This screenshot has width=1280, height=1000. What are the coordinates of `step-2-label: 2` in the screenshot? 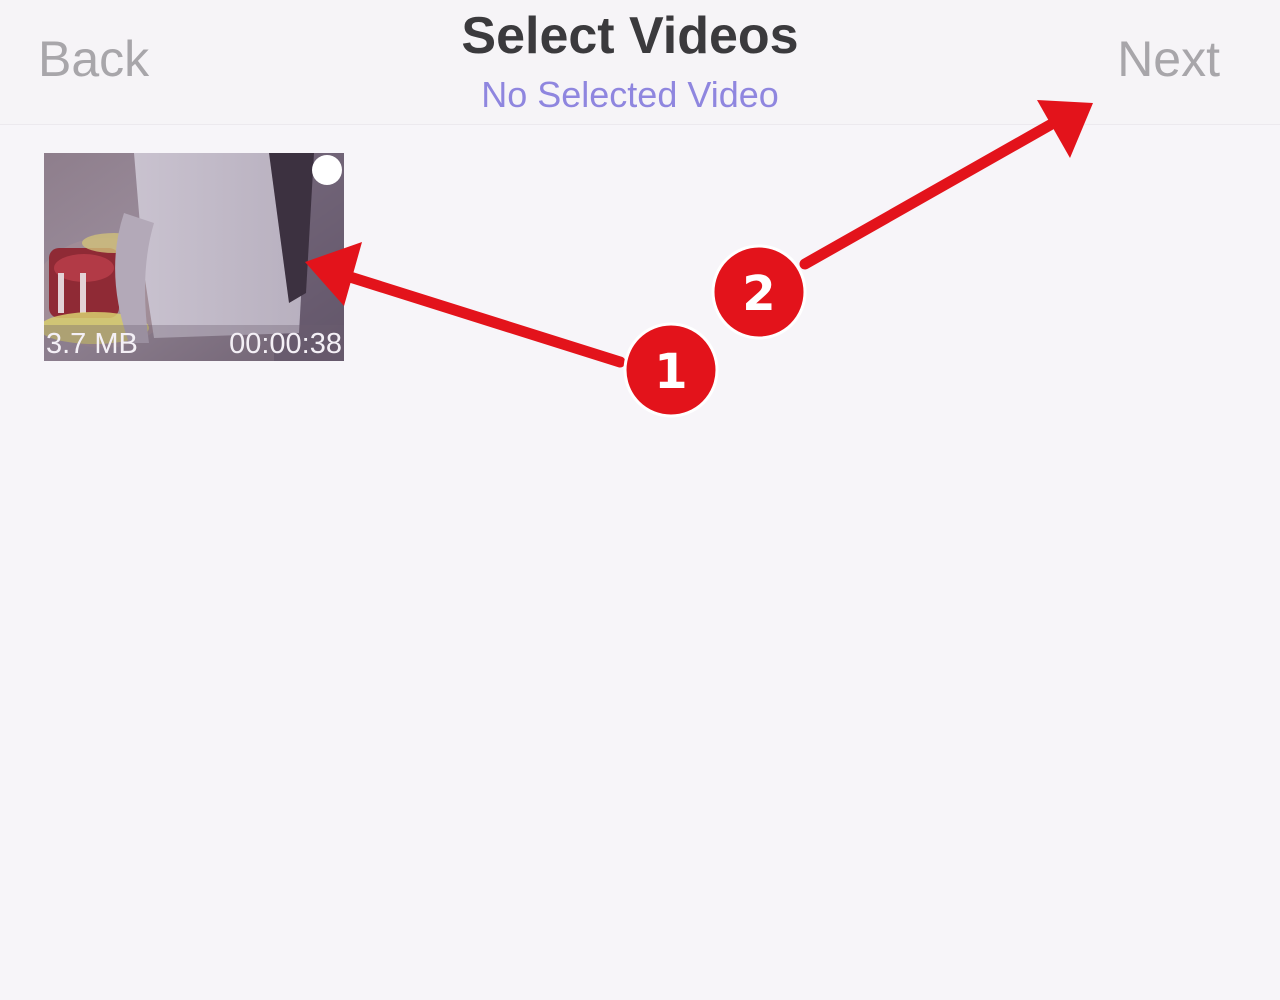 It's located at (758, 294).